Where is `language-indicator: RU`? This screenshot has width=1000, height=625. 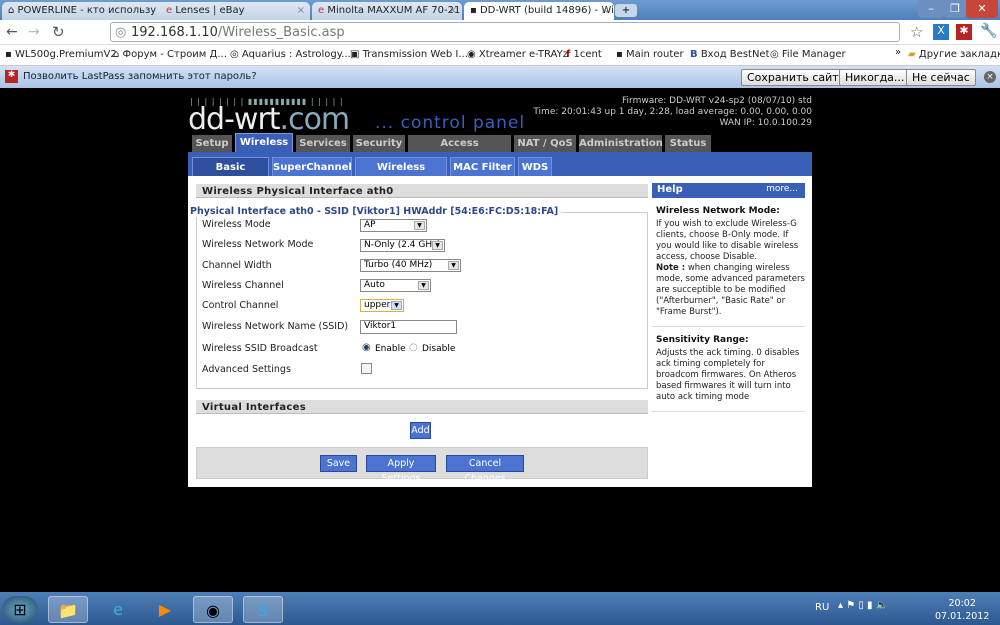
language-indicator: RU is located at coordinates (822, 607).